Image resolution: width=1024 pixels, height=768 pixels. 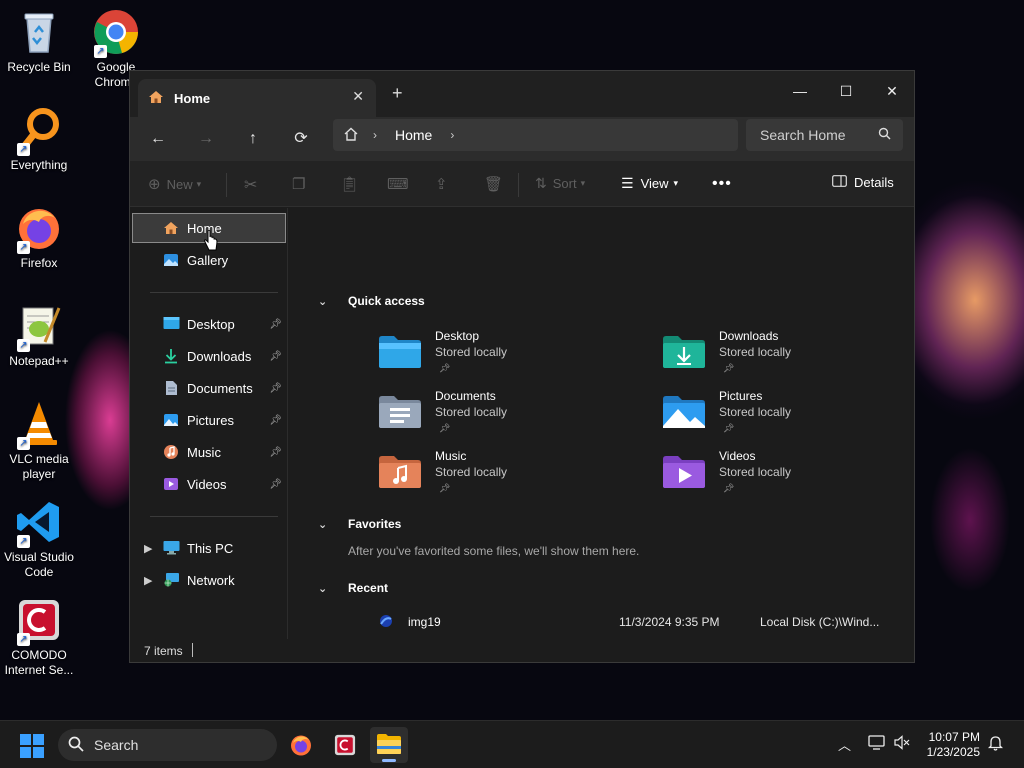 What do you see at coordinates (253, 139) in the screenshot?
I see `up-button: ↑` at bounding box center [253, 139].